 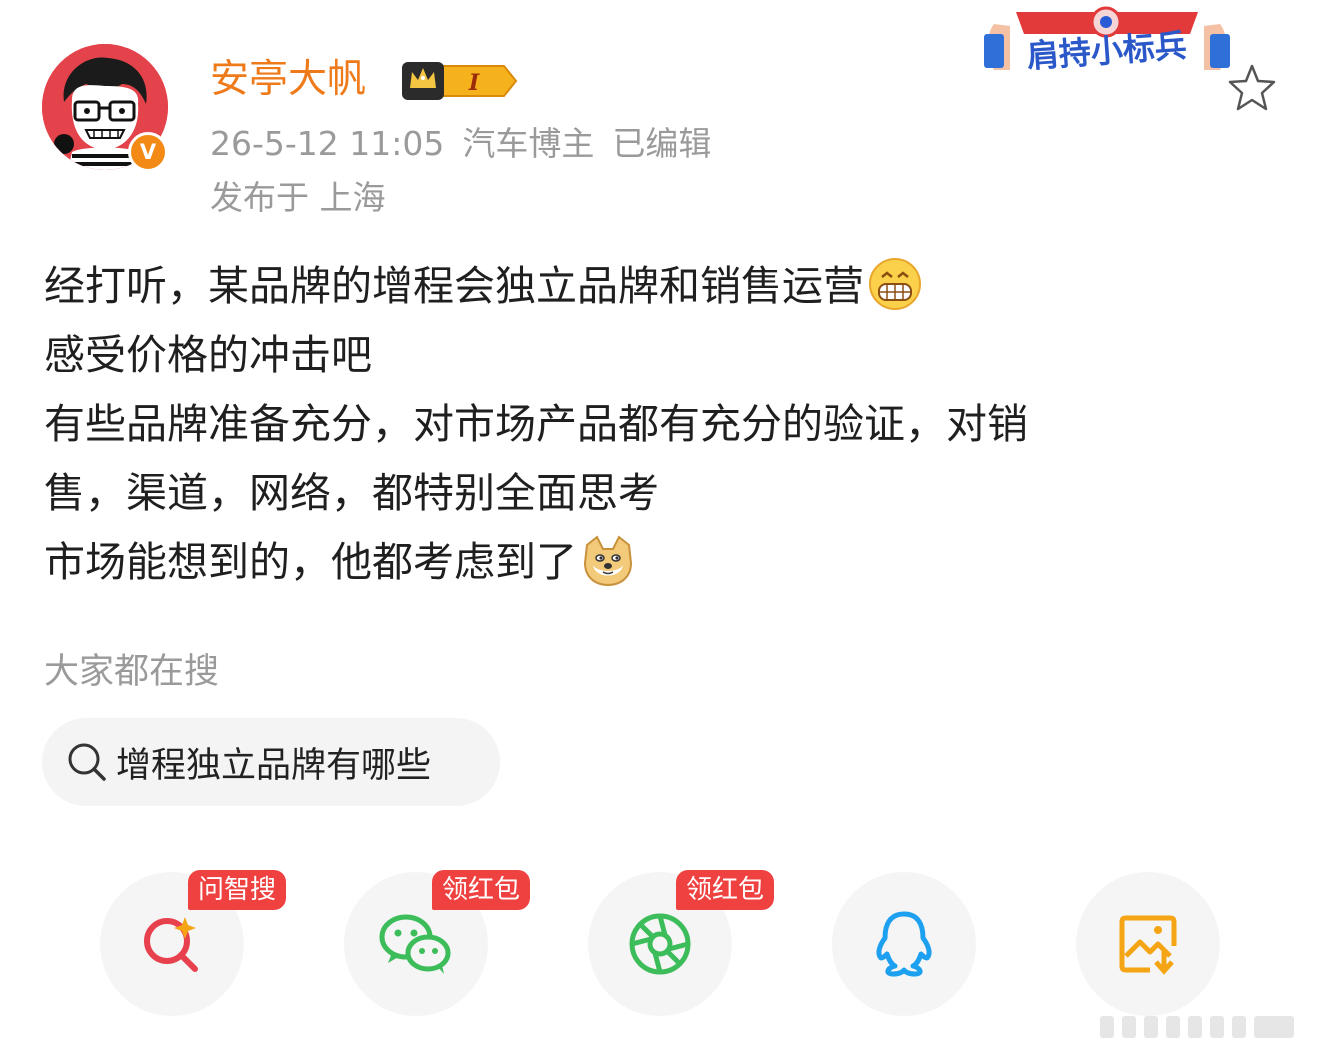 I want to click on post-line: 市场能想到的，他都考虑到了, so click(x=629, y=562).